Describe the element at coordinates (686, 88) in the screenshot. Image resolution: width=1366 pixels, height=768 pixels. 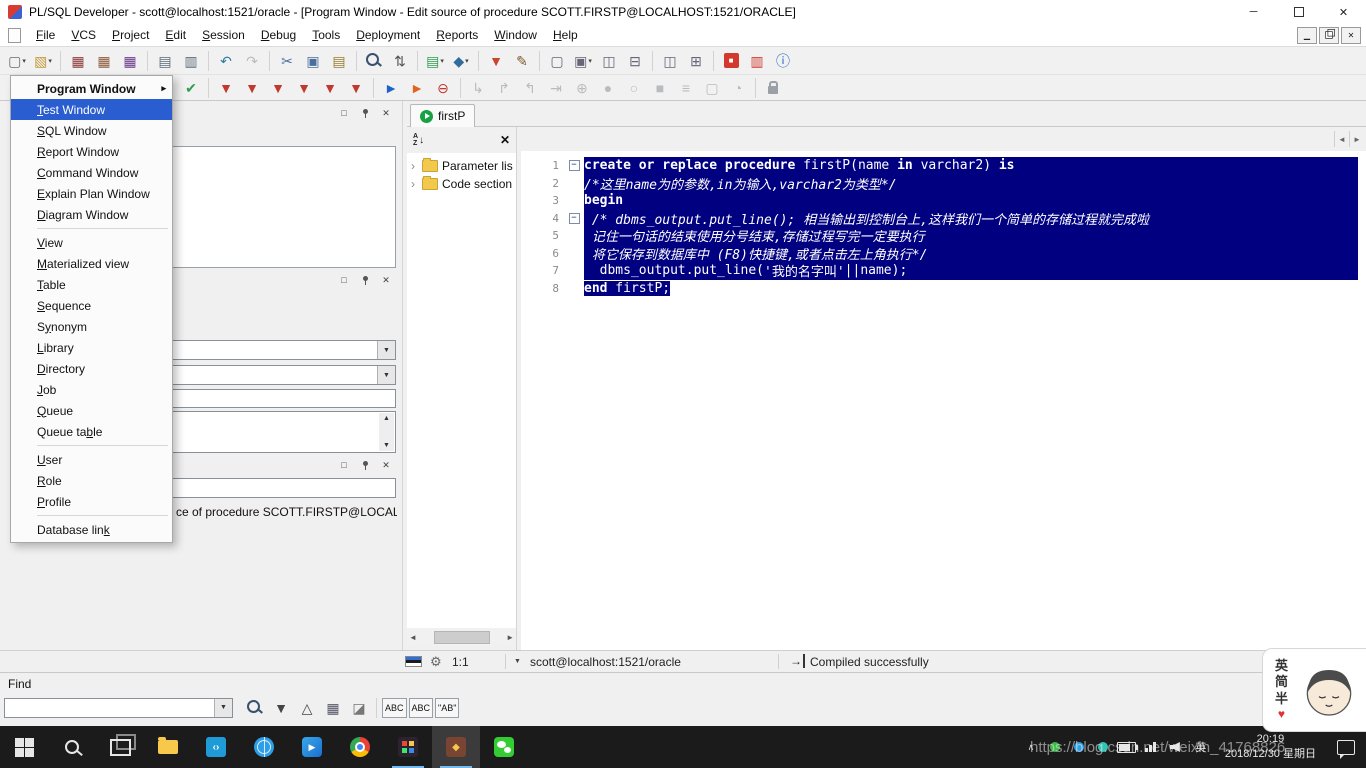
I see `output-button: ≡` at that location.